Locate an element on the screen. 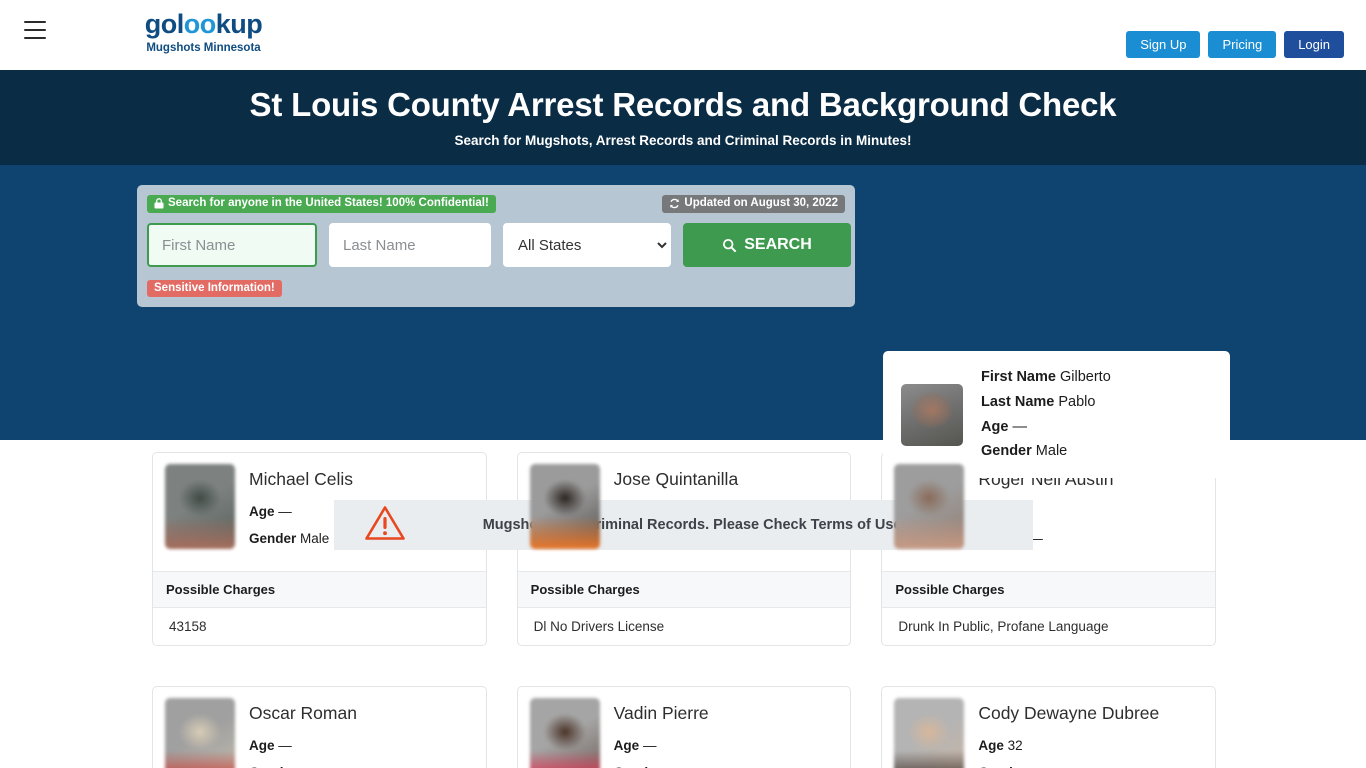 Image resolution: width=1366 pixels, height=768 pixels. featured-first-name-value: Gilberto is located at coordinates (1085, 376).